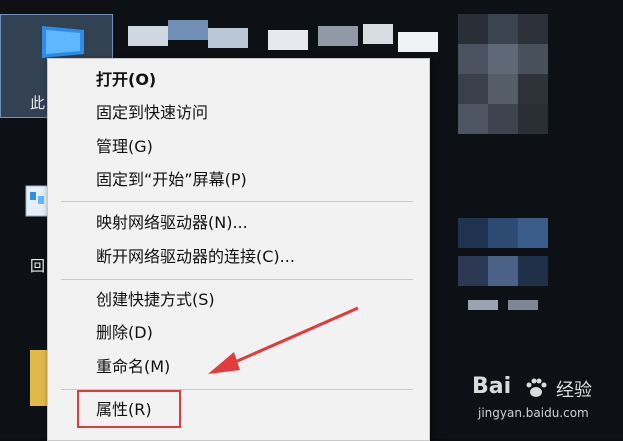 Image resolution: width=623 pixels, height=441 pixels. Describe the element at coordinates (152, 113) in the screenshot. I see `menu-item-pin-quick-access: 固定到快速访问` at that location.